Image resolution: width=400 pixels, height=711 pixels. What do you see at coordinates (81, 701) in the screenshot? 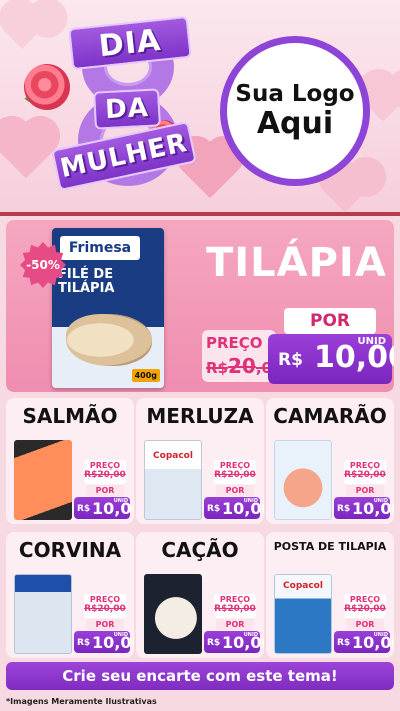
I see `disclaimer-text: *Imagens Meramente Ilustrativas` at bounding box center [81, 701].